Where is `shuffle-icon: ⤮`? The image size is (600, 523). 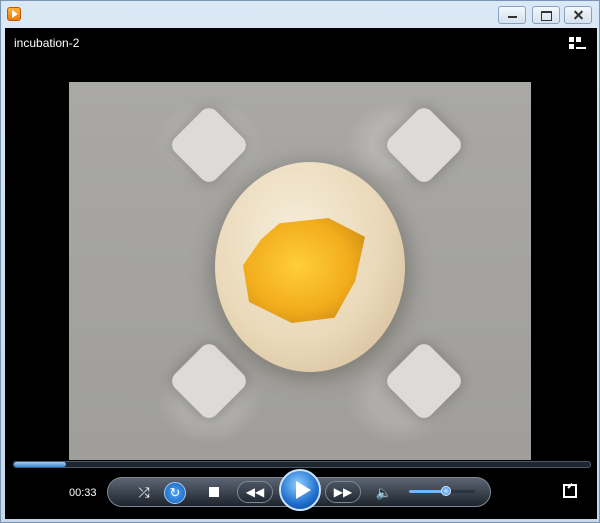 shuffle-icon: ⤮ is located at coordinates (144, 492).